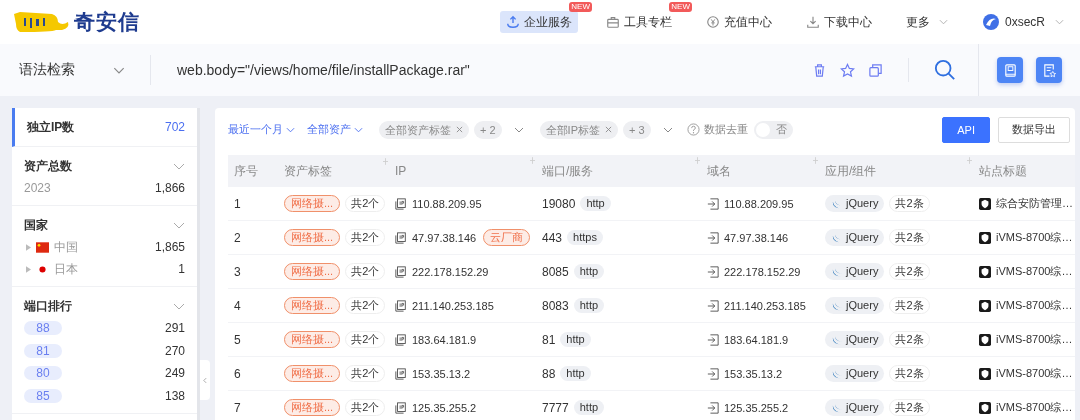 The height and width of the screenshot is (420, 1080). What do you see at coordinates (450, 271) in the screenshot?
I see `ip-link: 222.178.152.29` at bounding box center [450, 271].